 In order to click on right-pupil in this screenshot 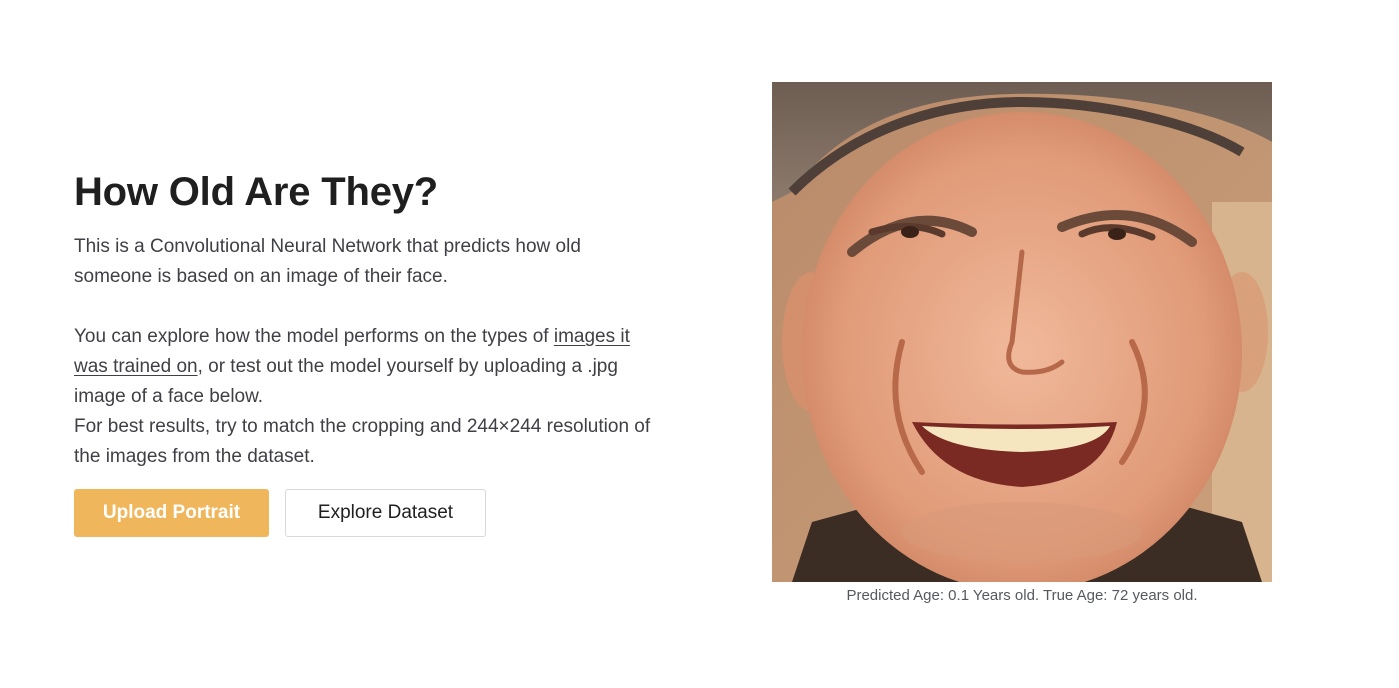, I will do `click(1117, 234)`.